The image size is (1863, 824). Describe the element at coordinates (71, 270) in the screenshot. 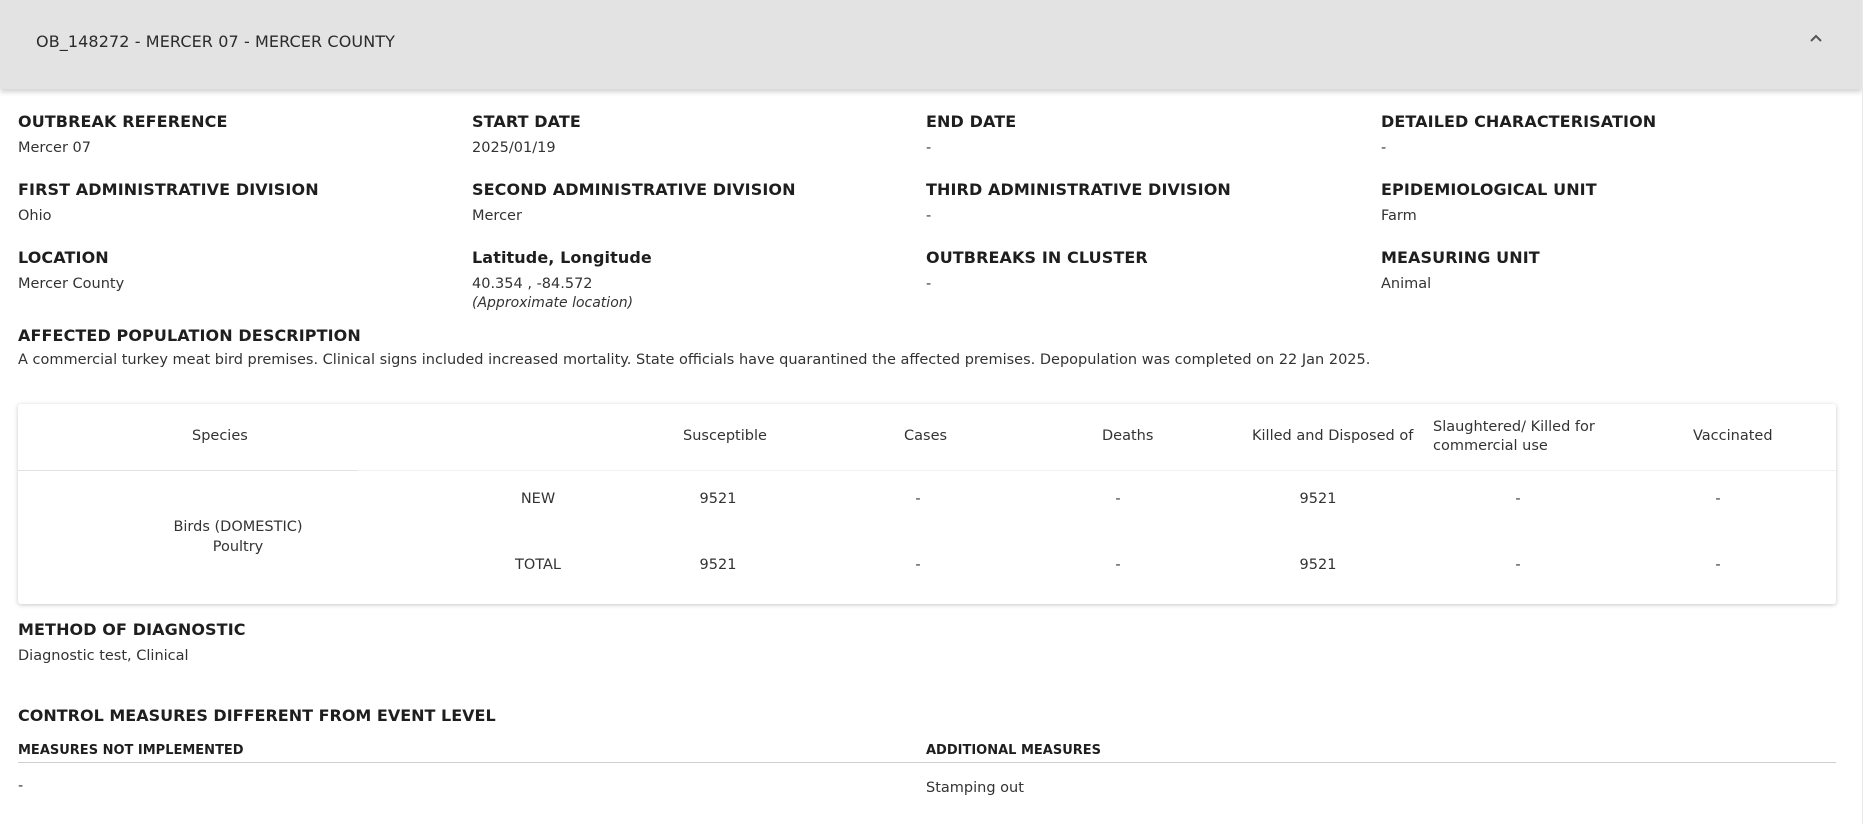

I see `field-location: Location Mercer County` at that location.